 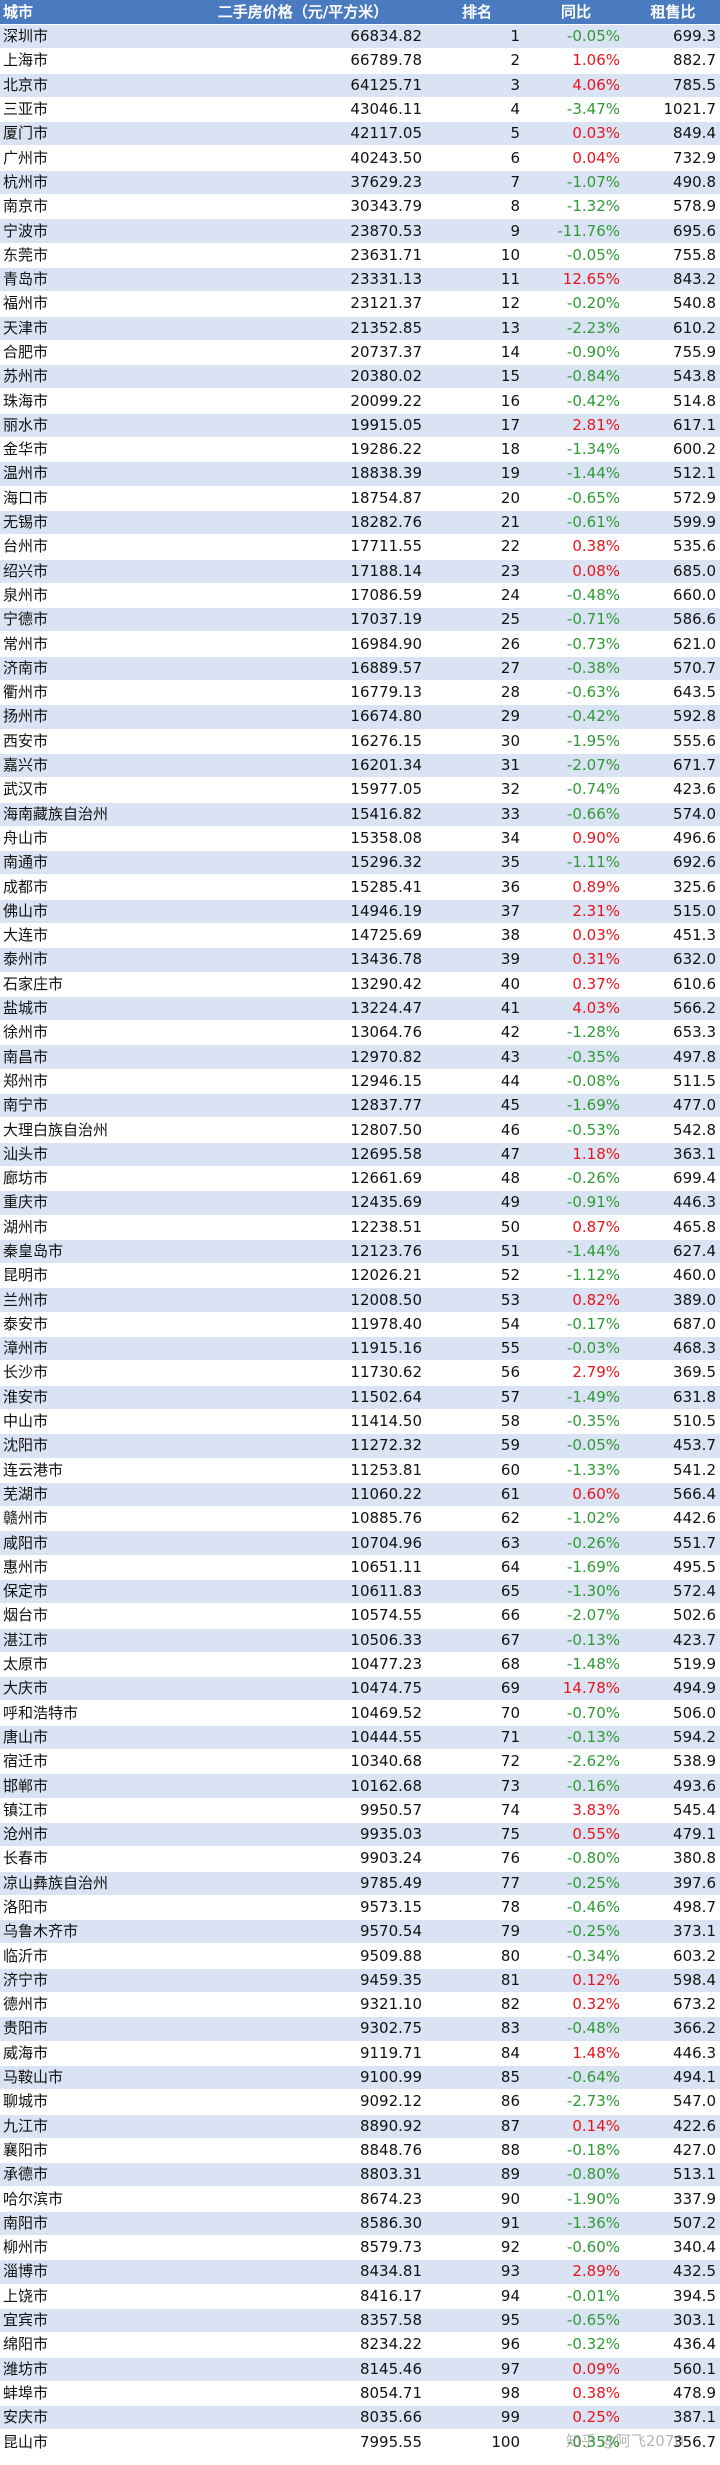 What do you see at coordinates (673, 1786) in the screenshot?
I see `cell-ratio: 493.6` at bounding box center [673, 1786].